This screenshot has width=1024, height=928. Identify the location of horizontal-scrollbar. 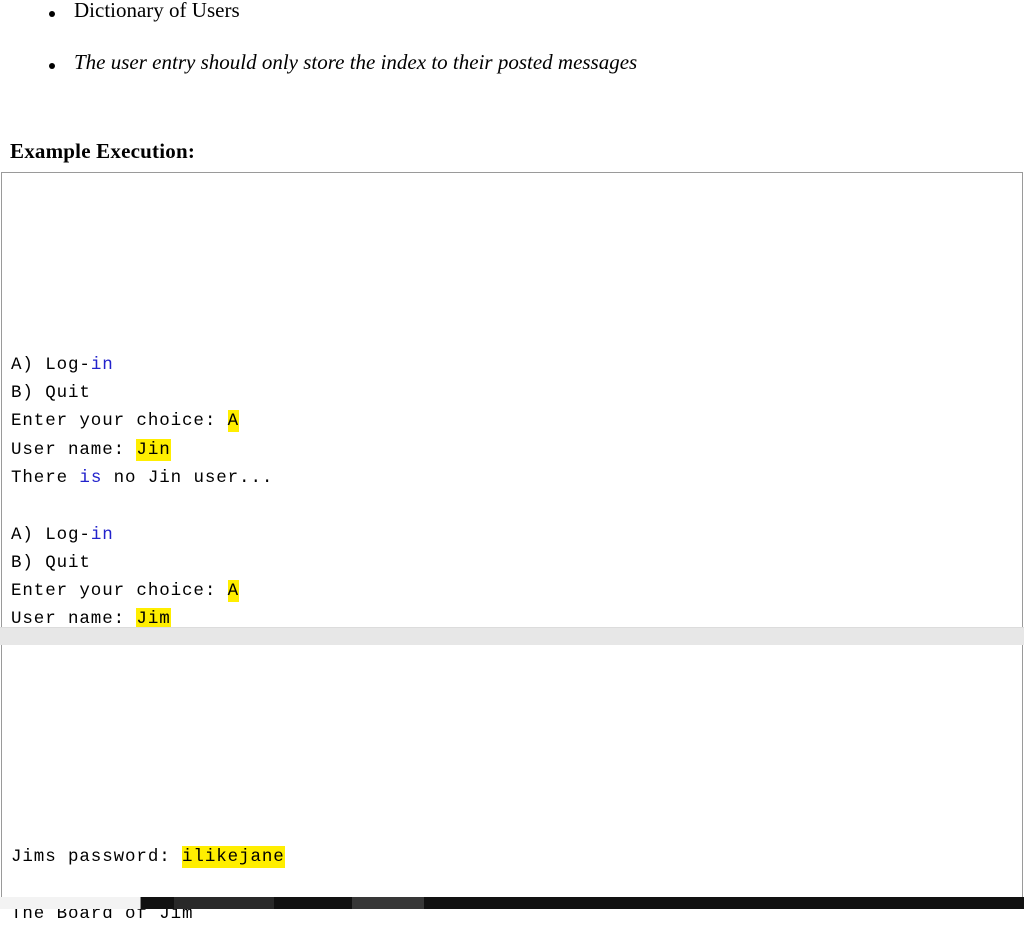
(512, 903).